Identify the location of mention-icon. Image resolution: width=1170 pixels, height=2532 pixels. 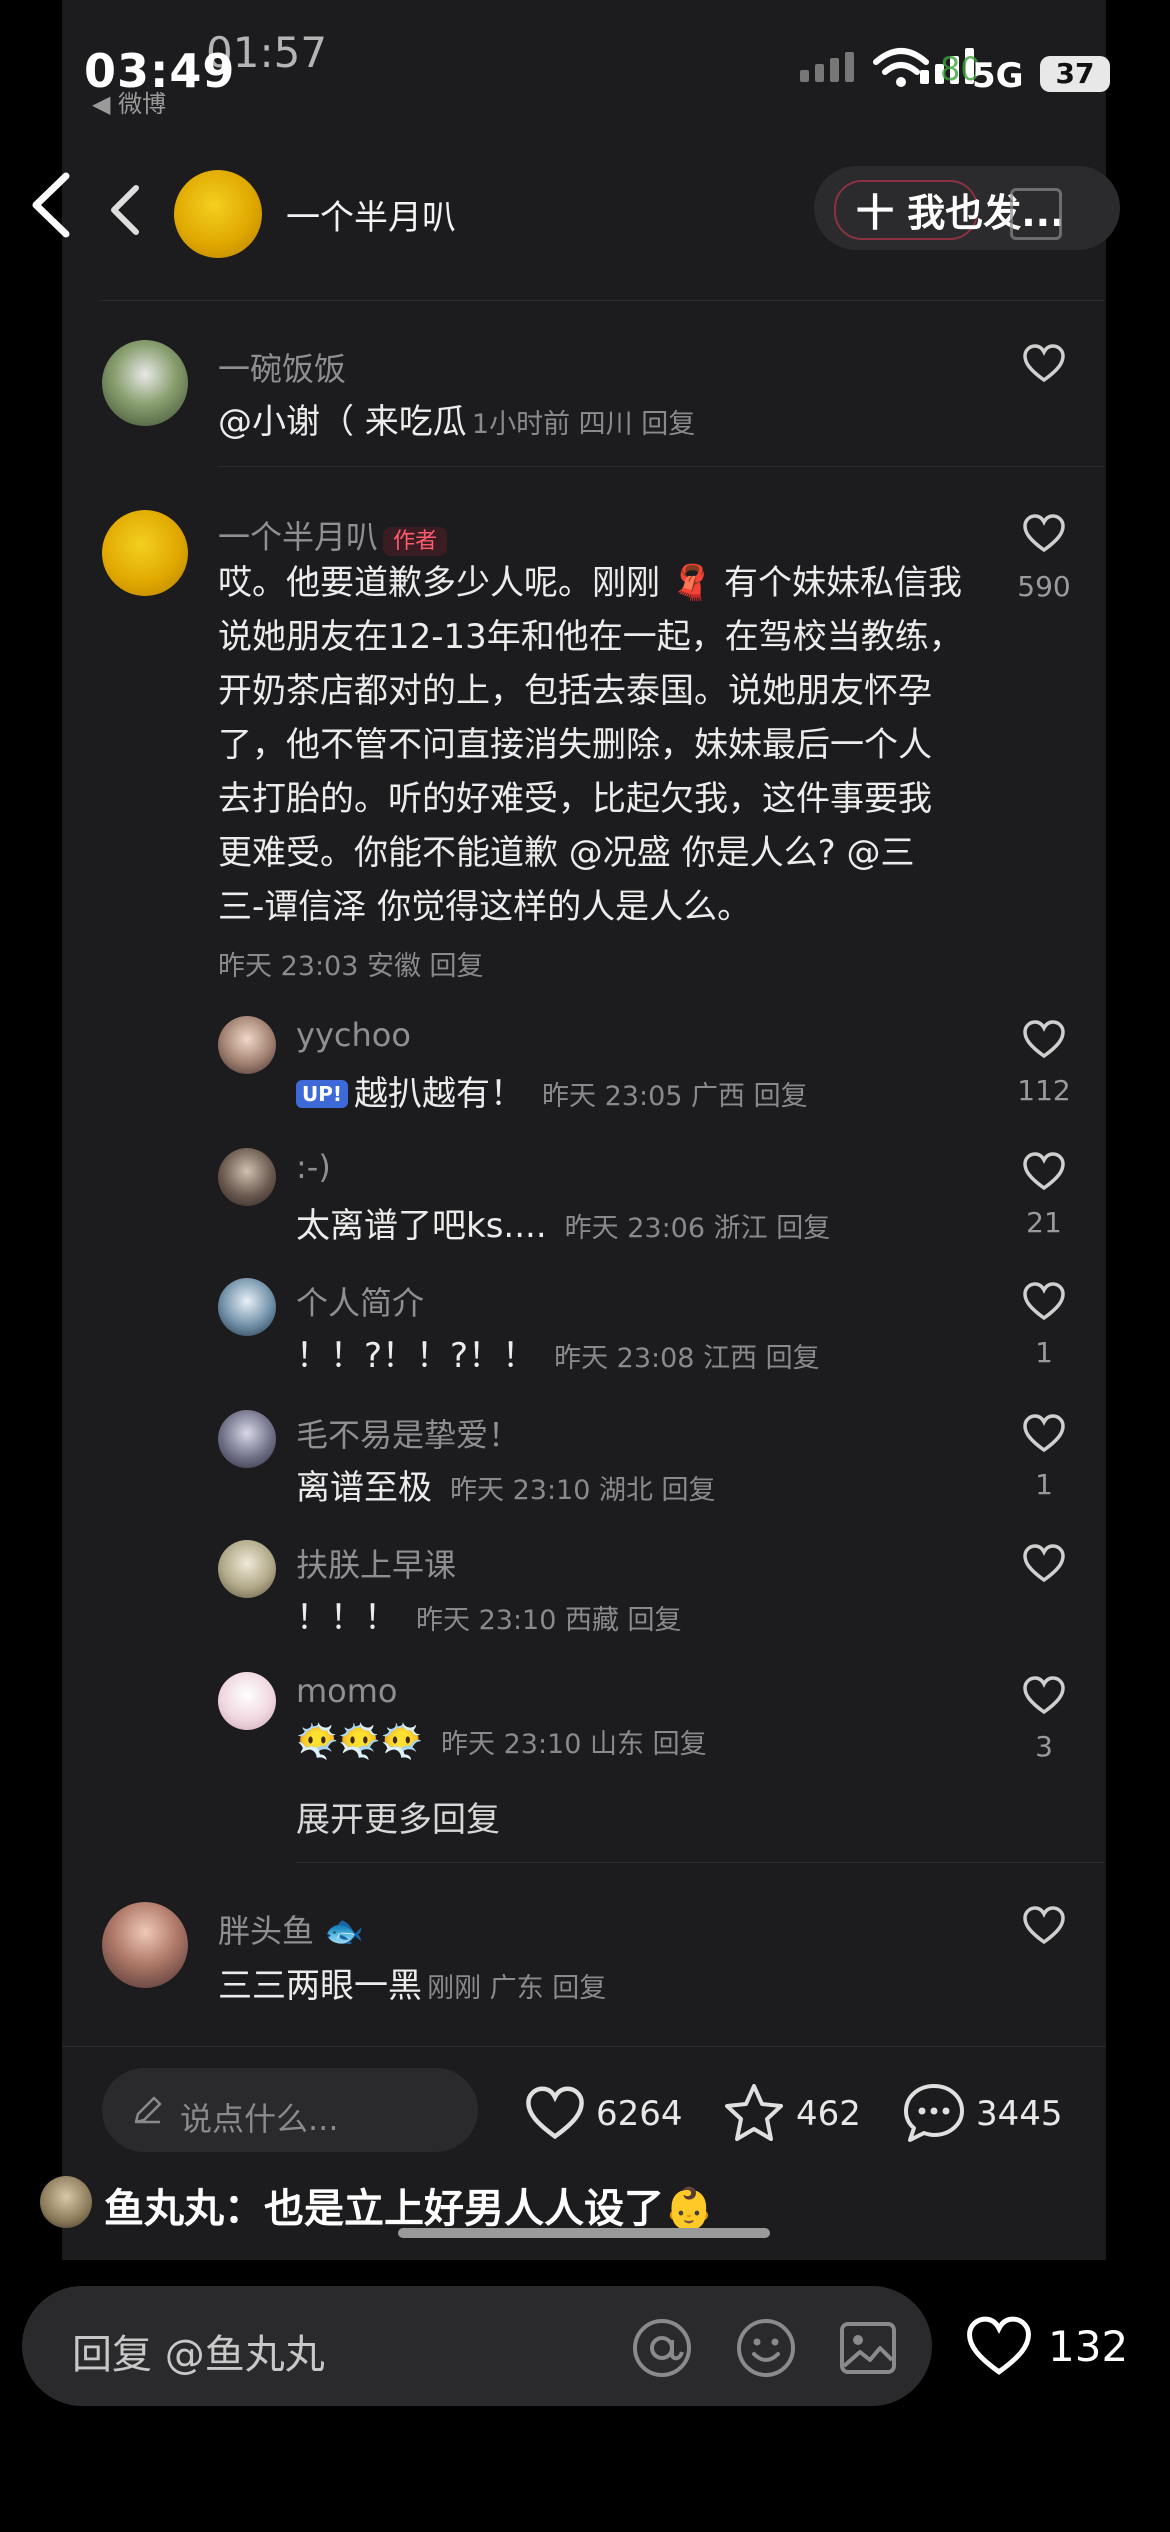
(662, 2348).